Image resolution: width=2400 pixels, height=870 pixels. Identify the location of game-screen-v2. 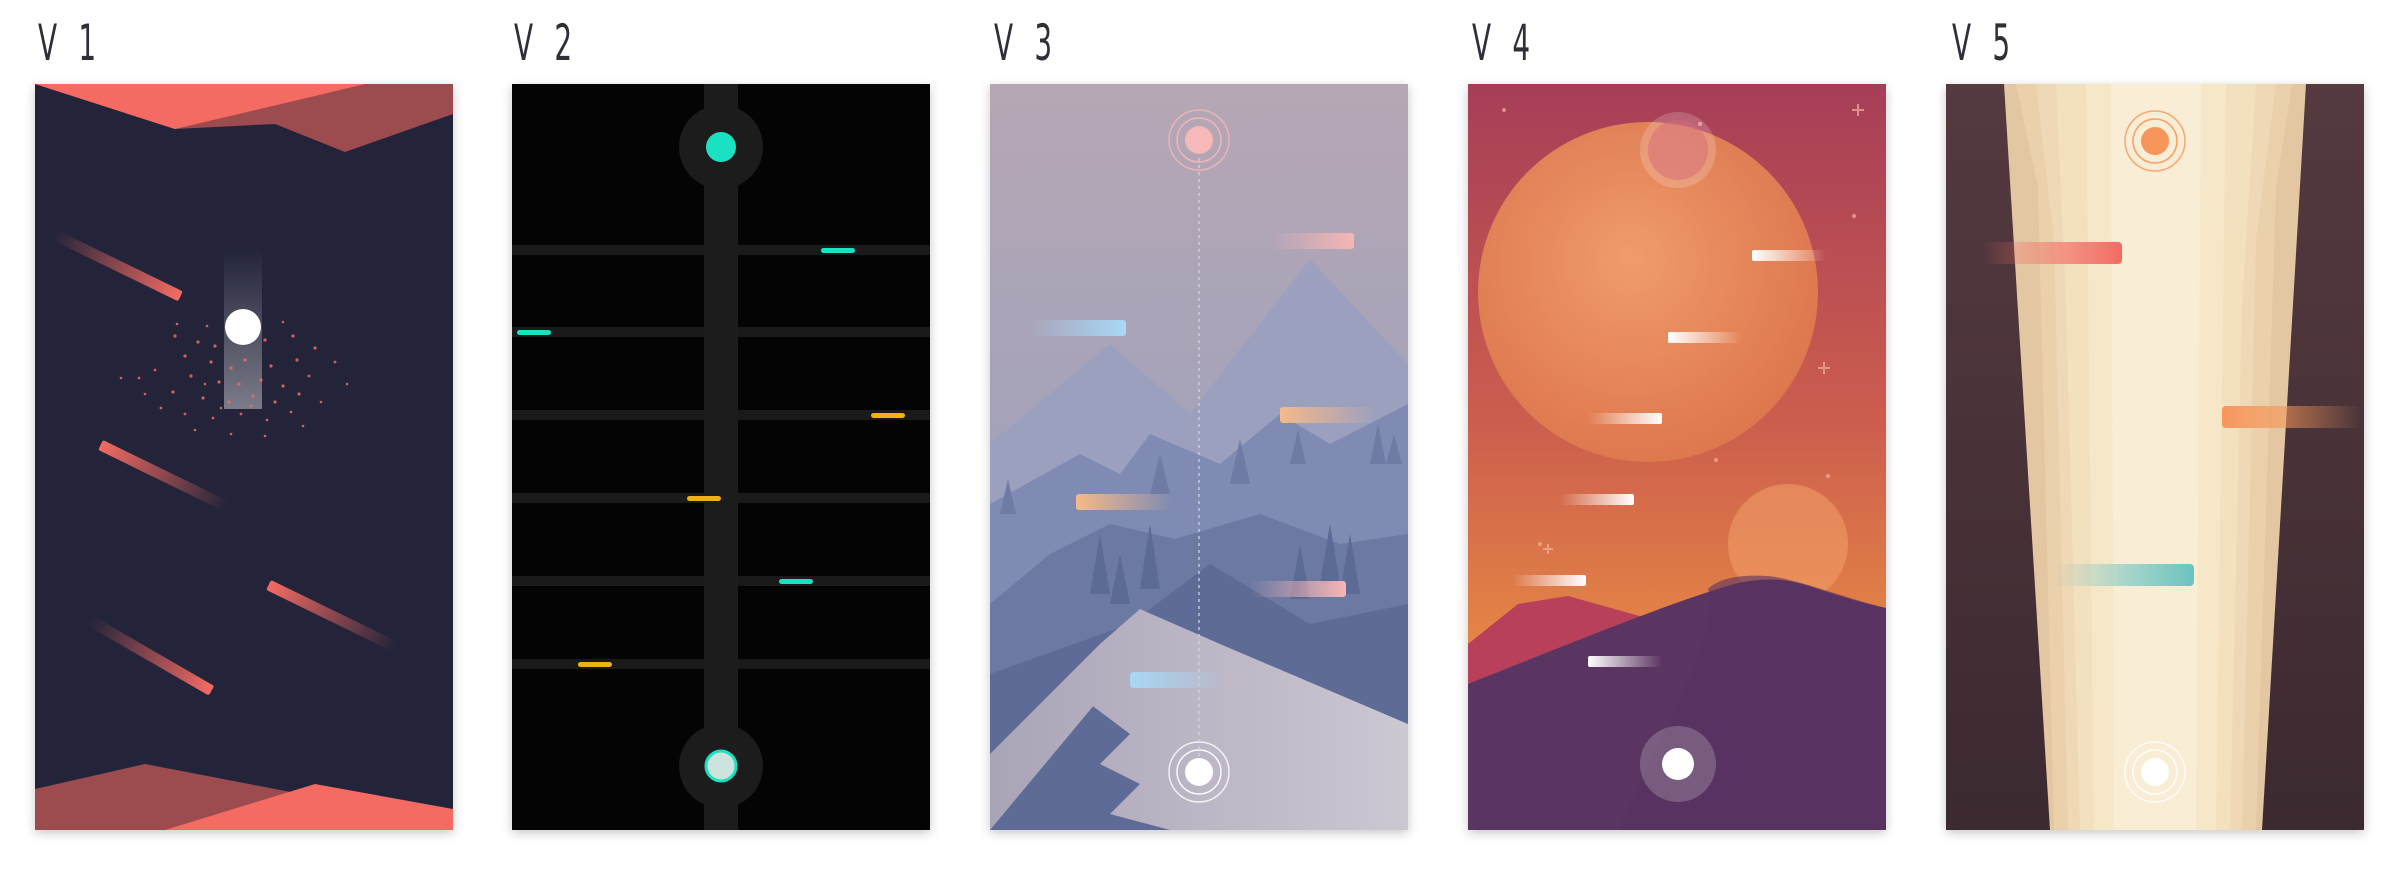
(721, 457).